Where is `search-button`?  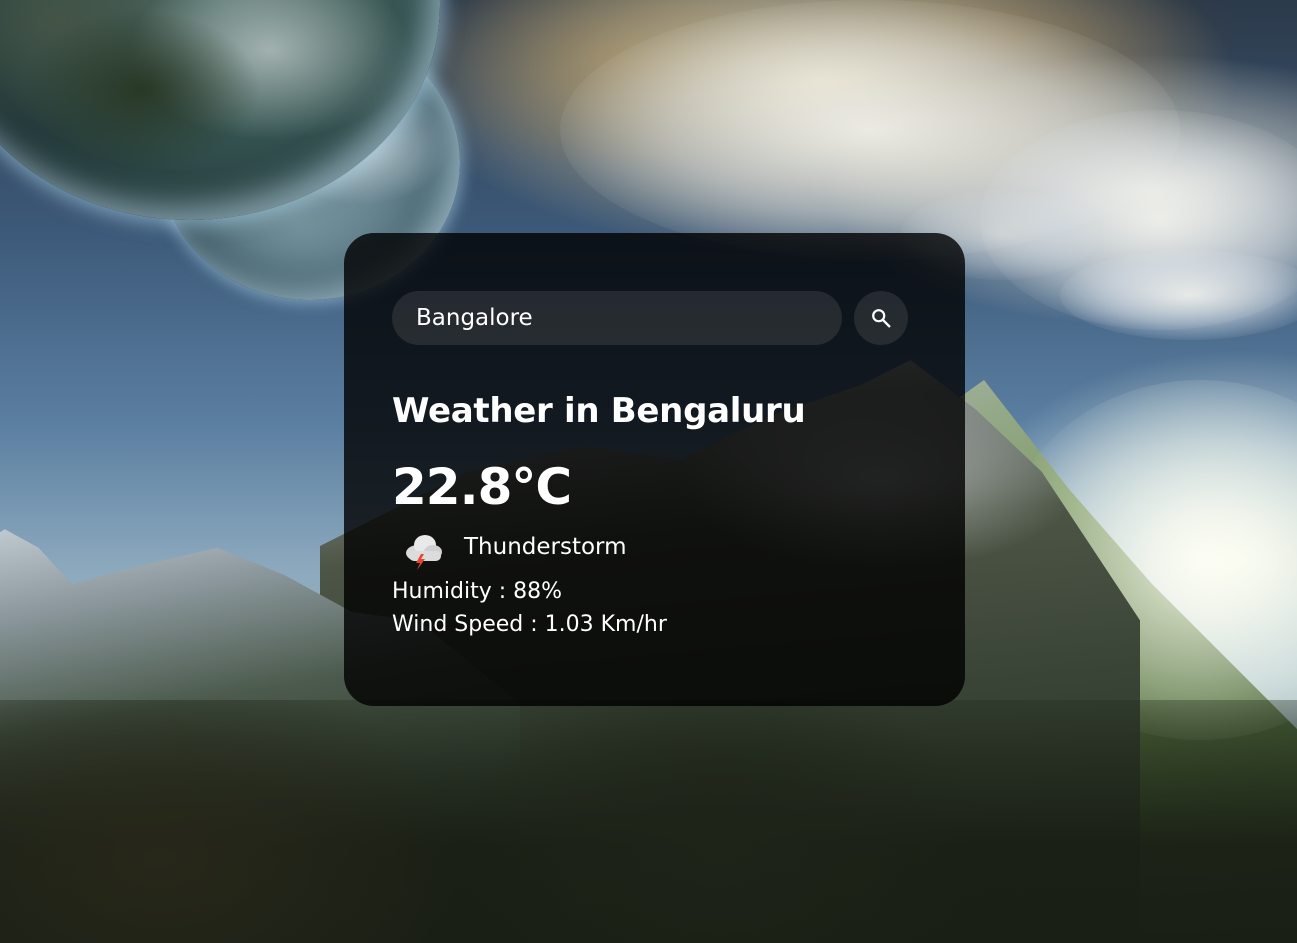
search-button is located at coordinates (881, 318).